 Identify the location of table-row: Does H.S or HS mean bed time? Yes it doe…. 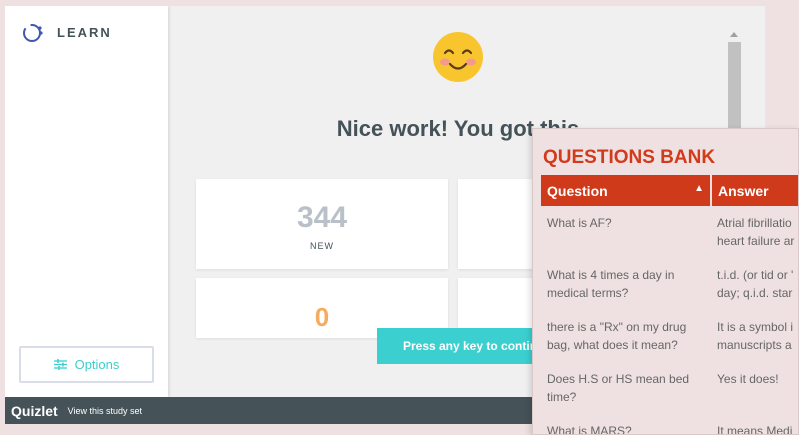
(669, 388).